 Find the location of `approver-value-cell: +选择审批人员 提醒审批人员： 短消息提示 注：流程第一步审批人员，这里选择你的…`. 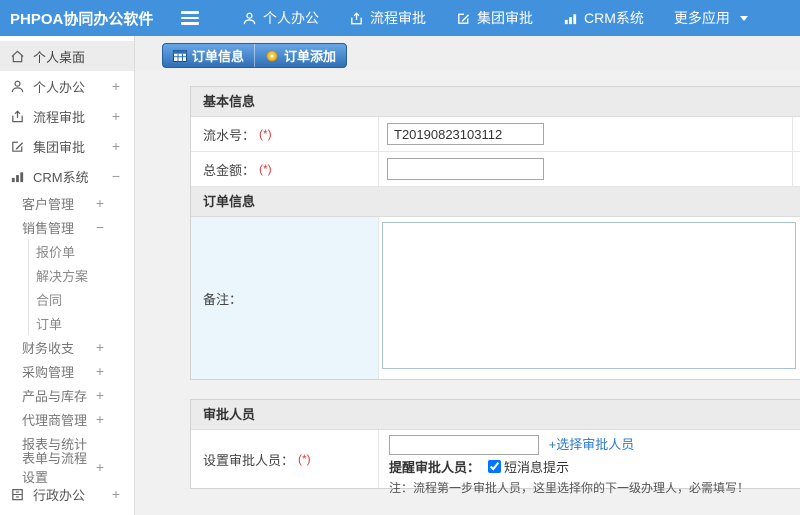

approver-value-cell: +选择审批人员 提醒审批人员： 短消息提示 注：流程第一步审批人员，这里选择你的… is located at coordinates (589, 462).